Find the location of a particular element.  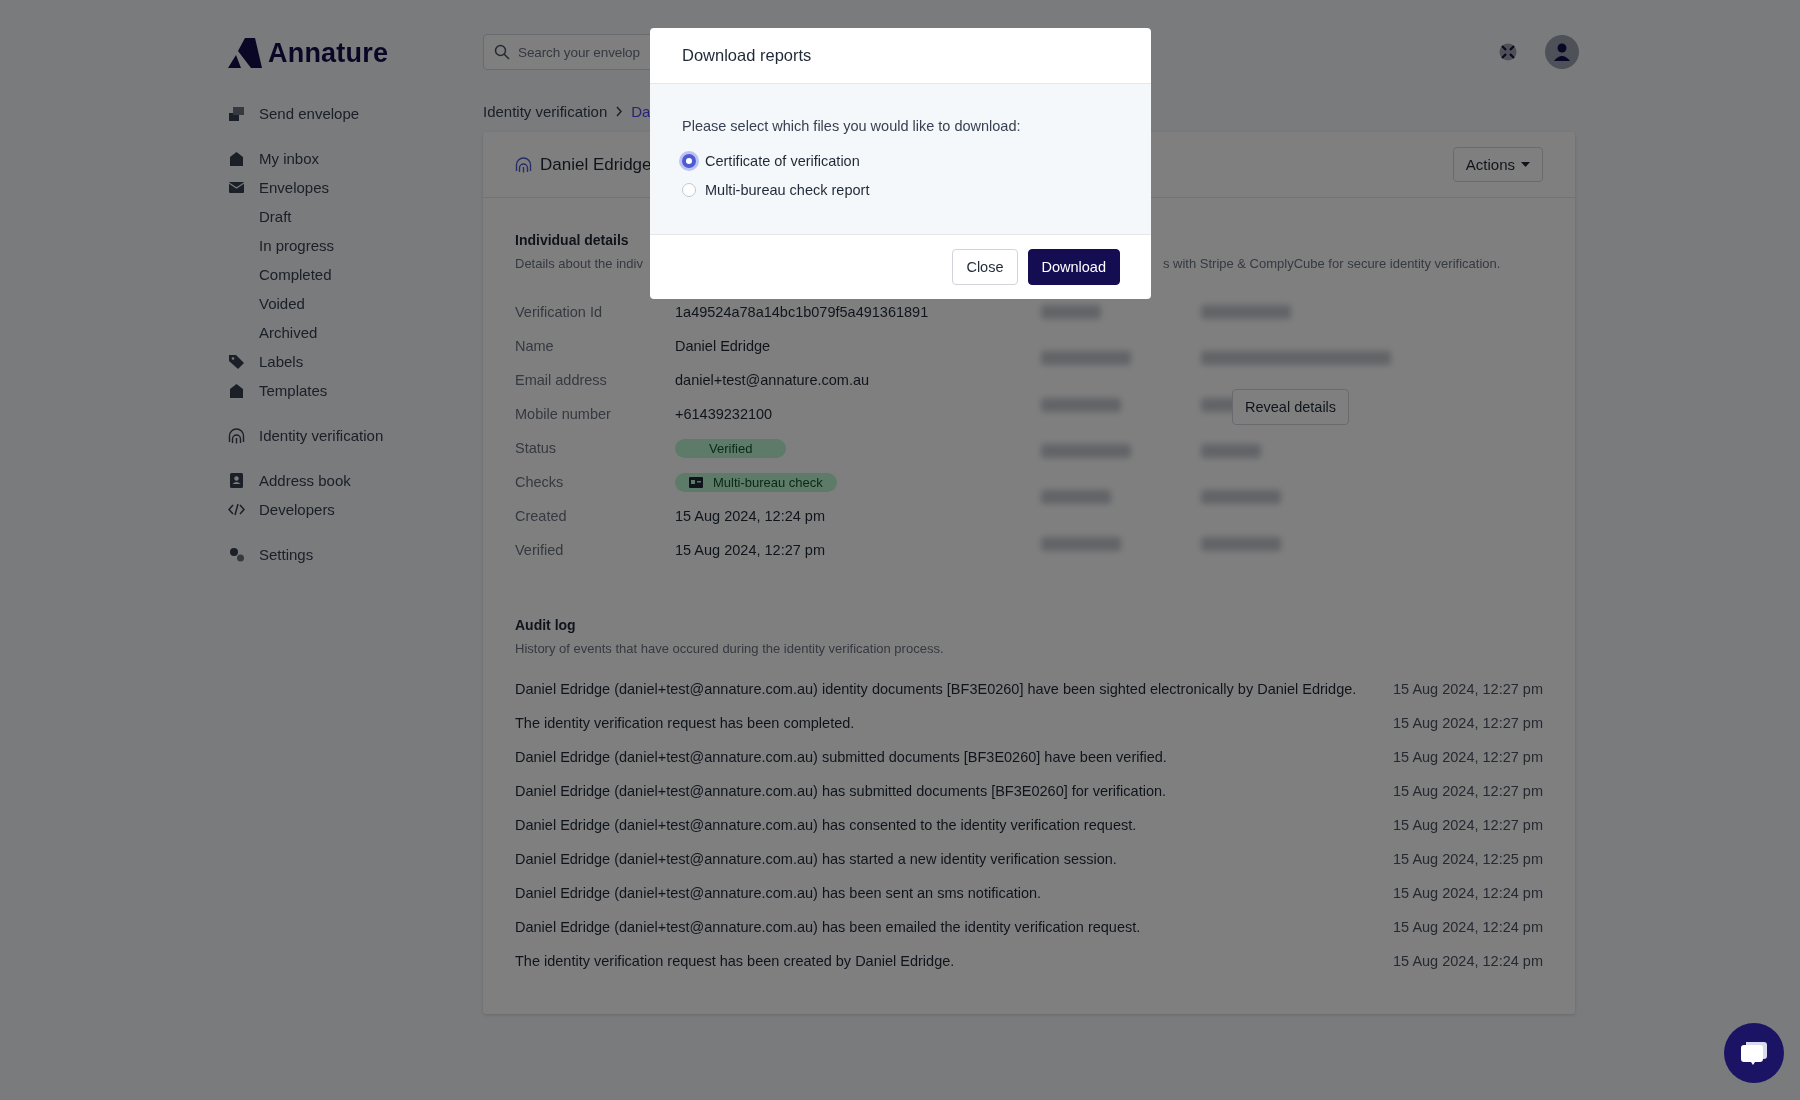

log-time: 15 Aug 2024, 12:25 pm is located at coordinates (1468, 859).